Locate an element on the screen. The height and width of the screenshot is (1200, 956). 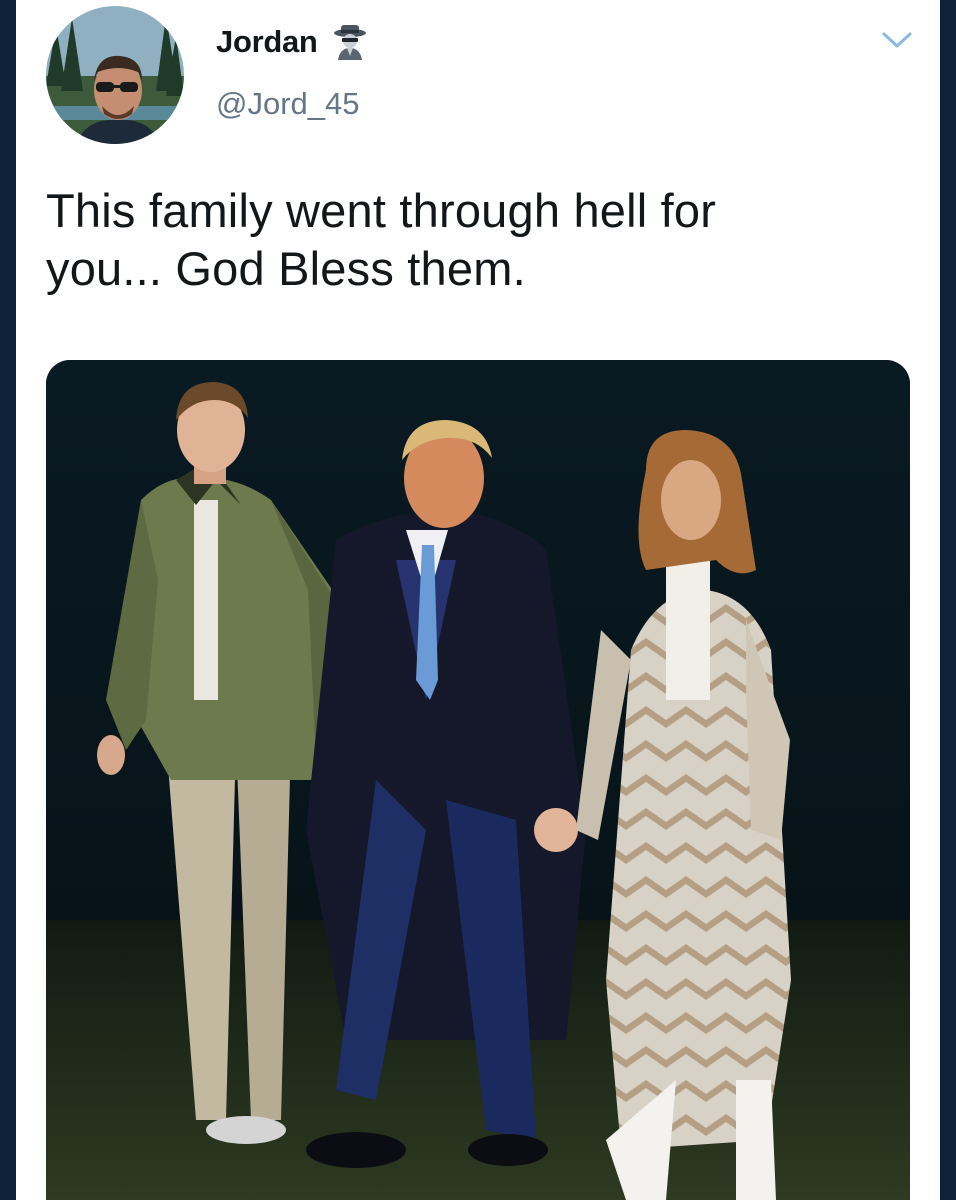
author-avatar is located at coordinates (115, 75).